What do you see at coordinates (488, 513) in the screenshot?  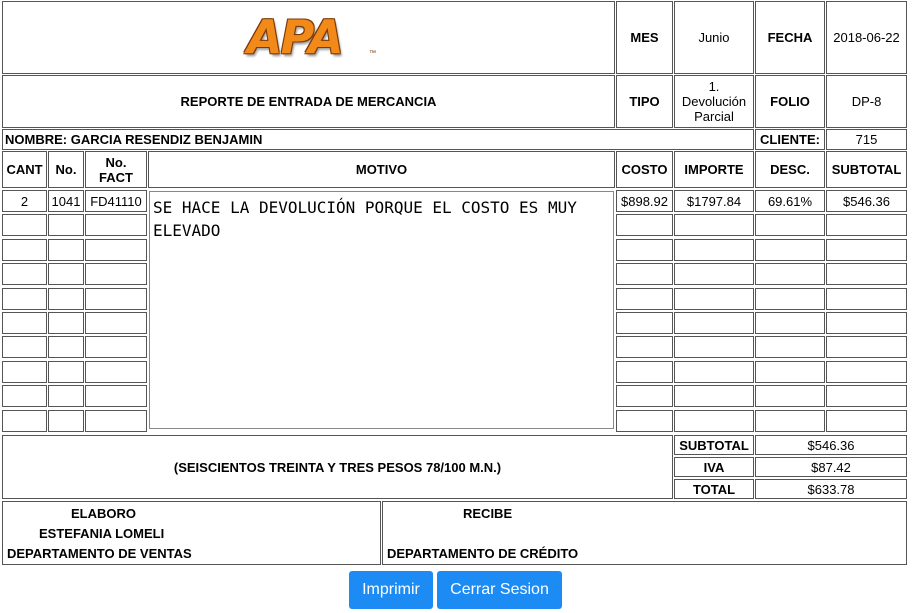 I see `recibe-label: RECIBE` at bounding box center [488, 513].